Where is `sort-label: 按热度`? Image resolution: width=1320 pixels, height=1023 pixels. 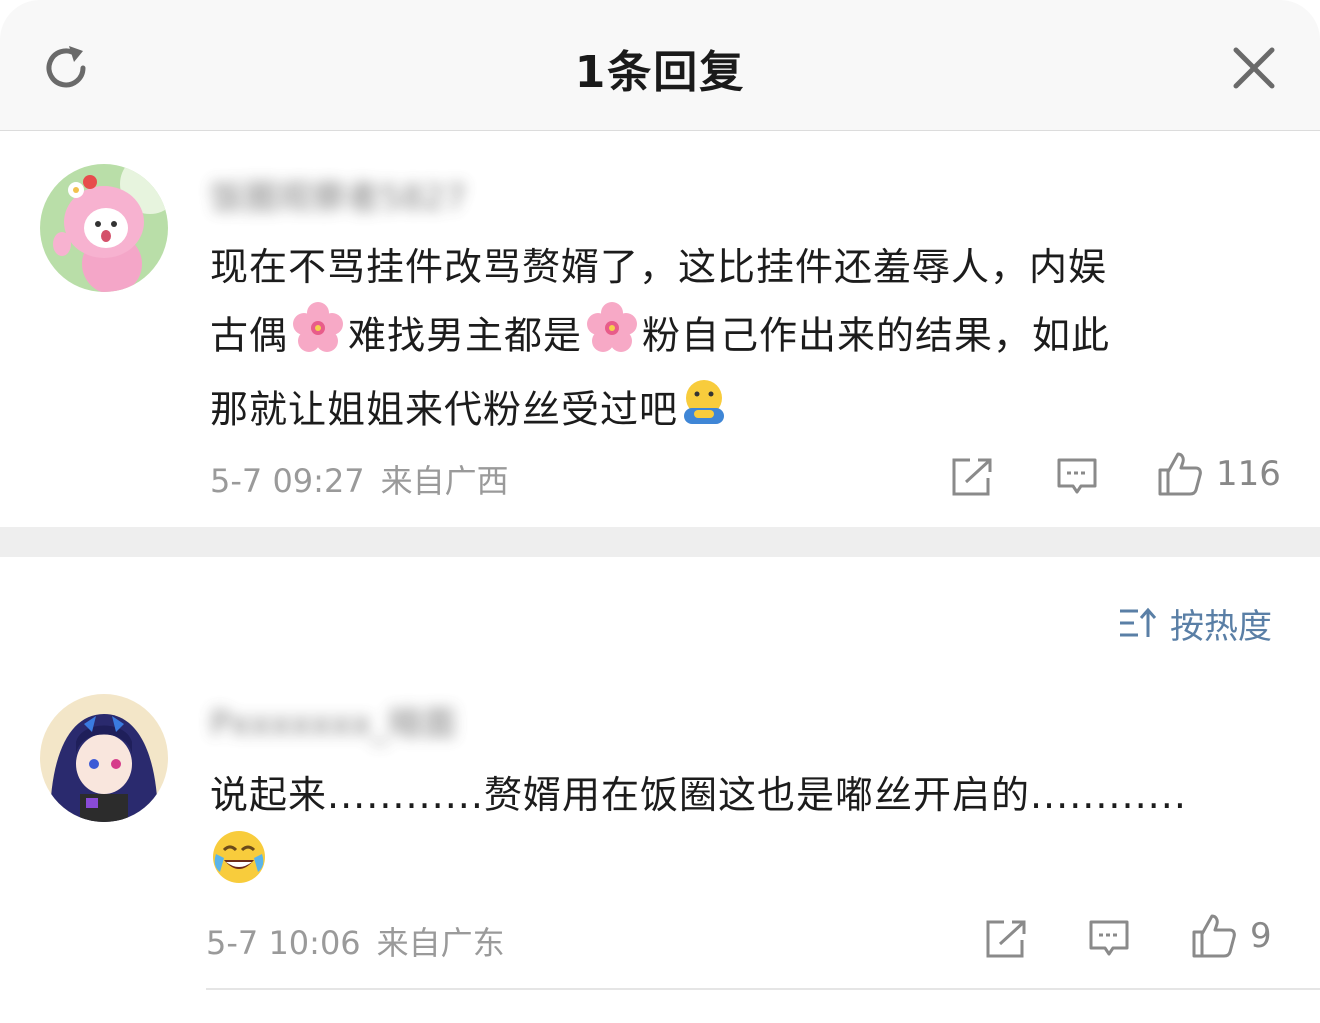 sort-label: 按热度 is located at coordinates (1221, 626).